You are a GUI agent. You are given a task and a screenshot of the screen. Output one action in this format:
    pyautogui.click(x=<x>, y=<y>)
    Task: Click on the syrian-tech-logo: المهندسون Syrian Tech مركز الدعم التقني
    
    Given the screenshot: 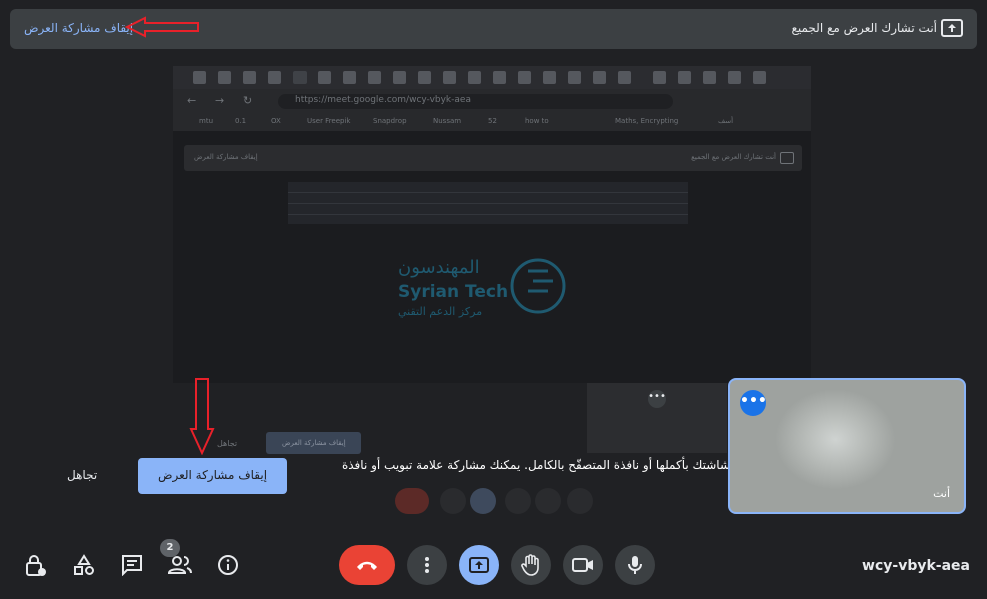 What is the action you would take?
    pyautogui.click(x=482, y=287)
    